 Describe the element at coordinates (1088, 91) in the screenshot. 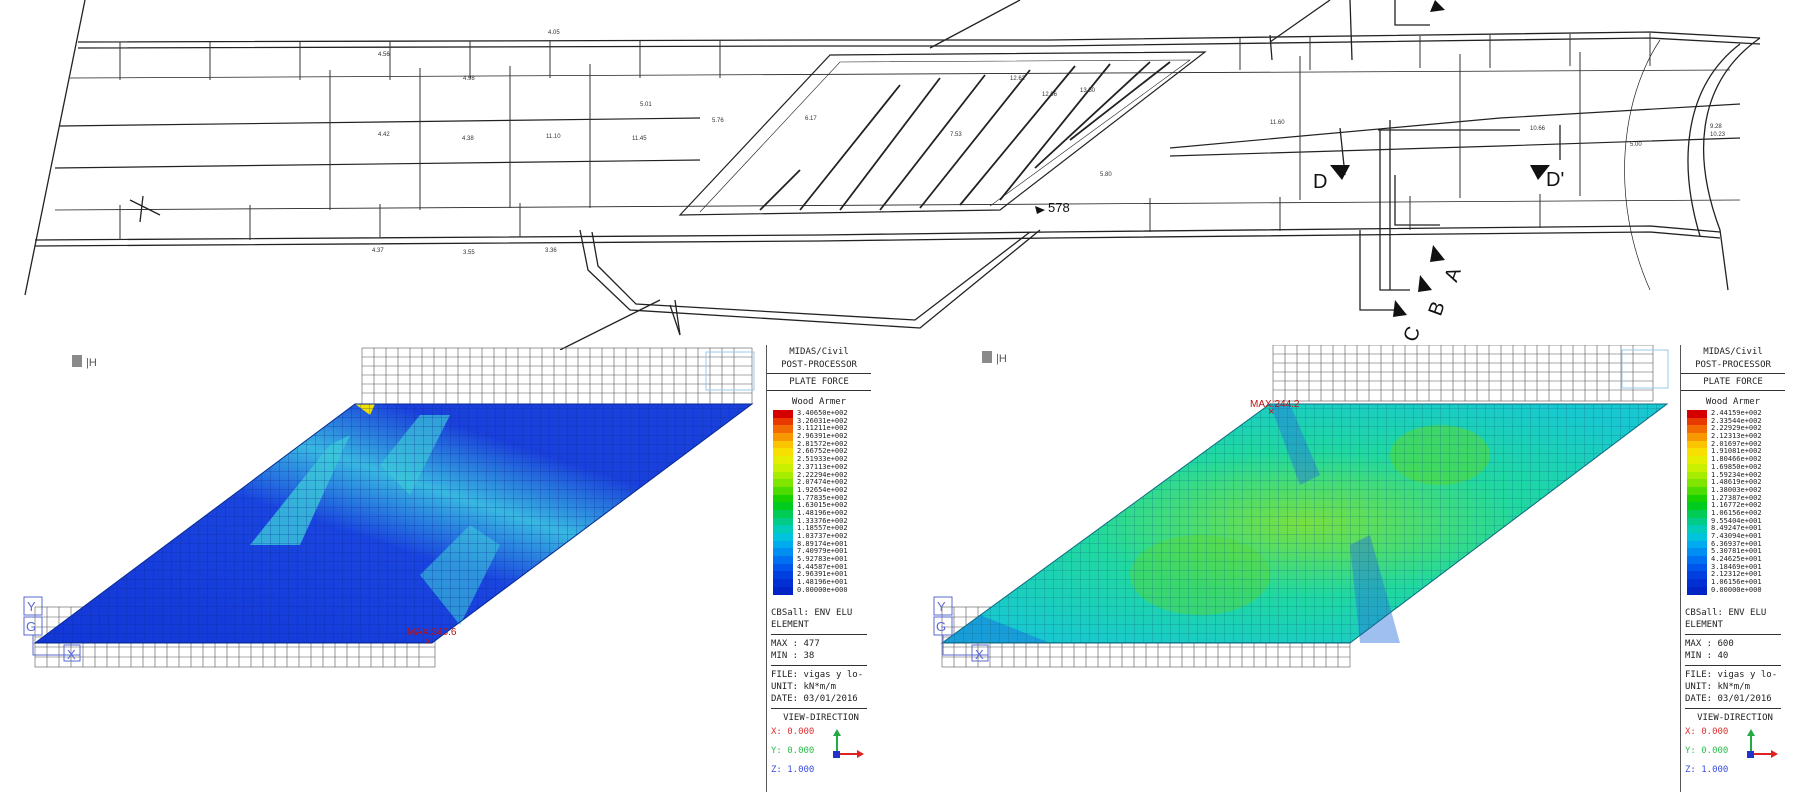

I see `level-label: 13.50` at that location.